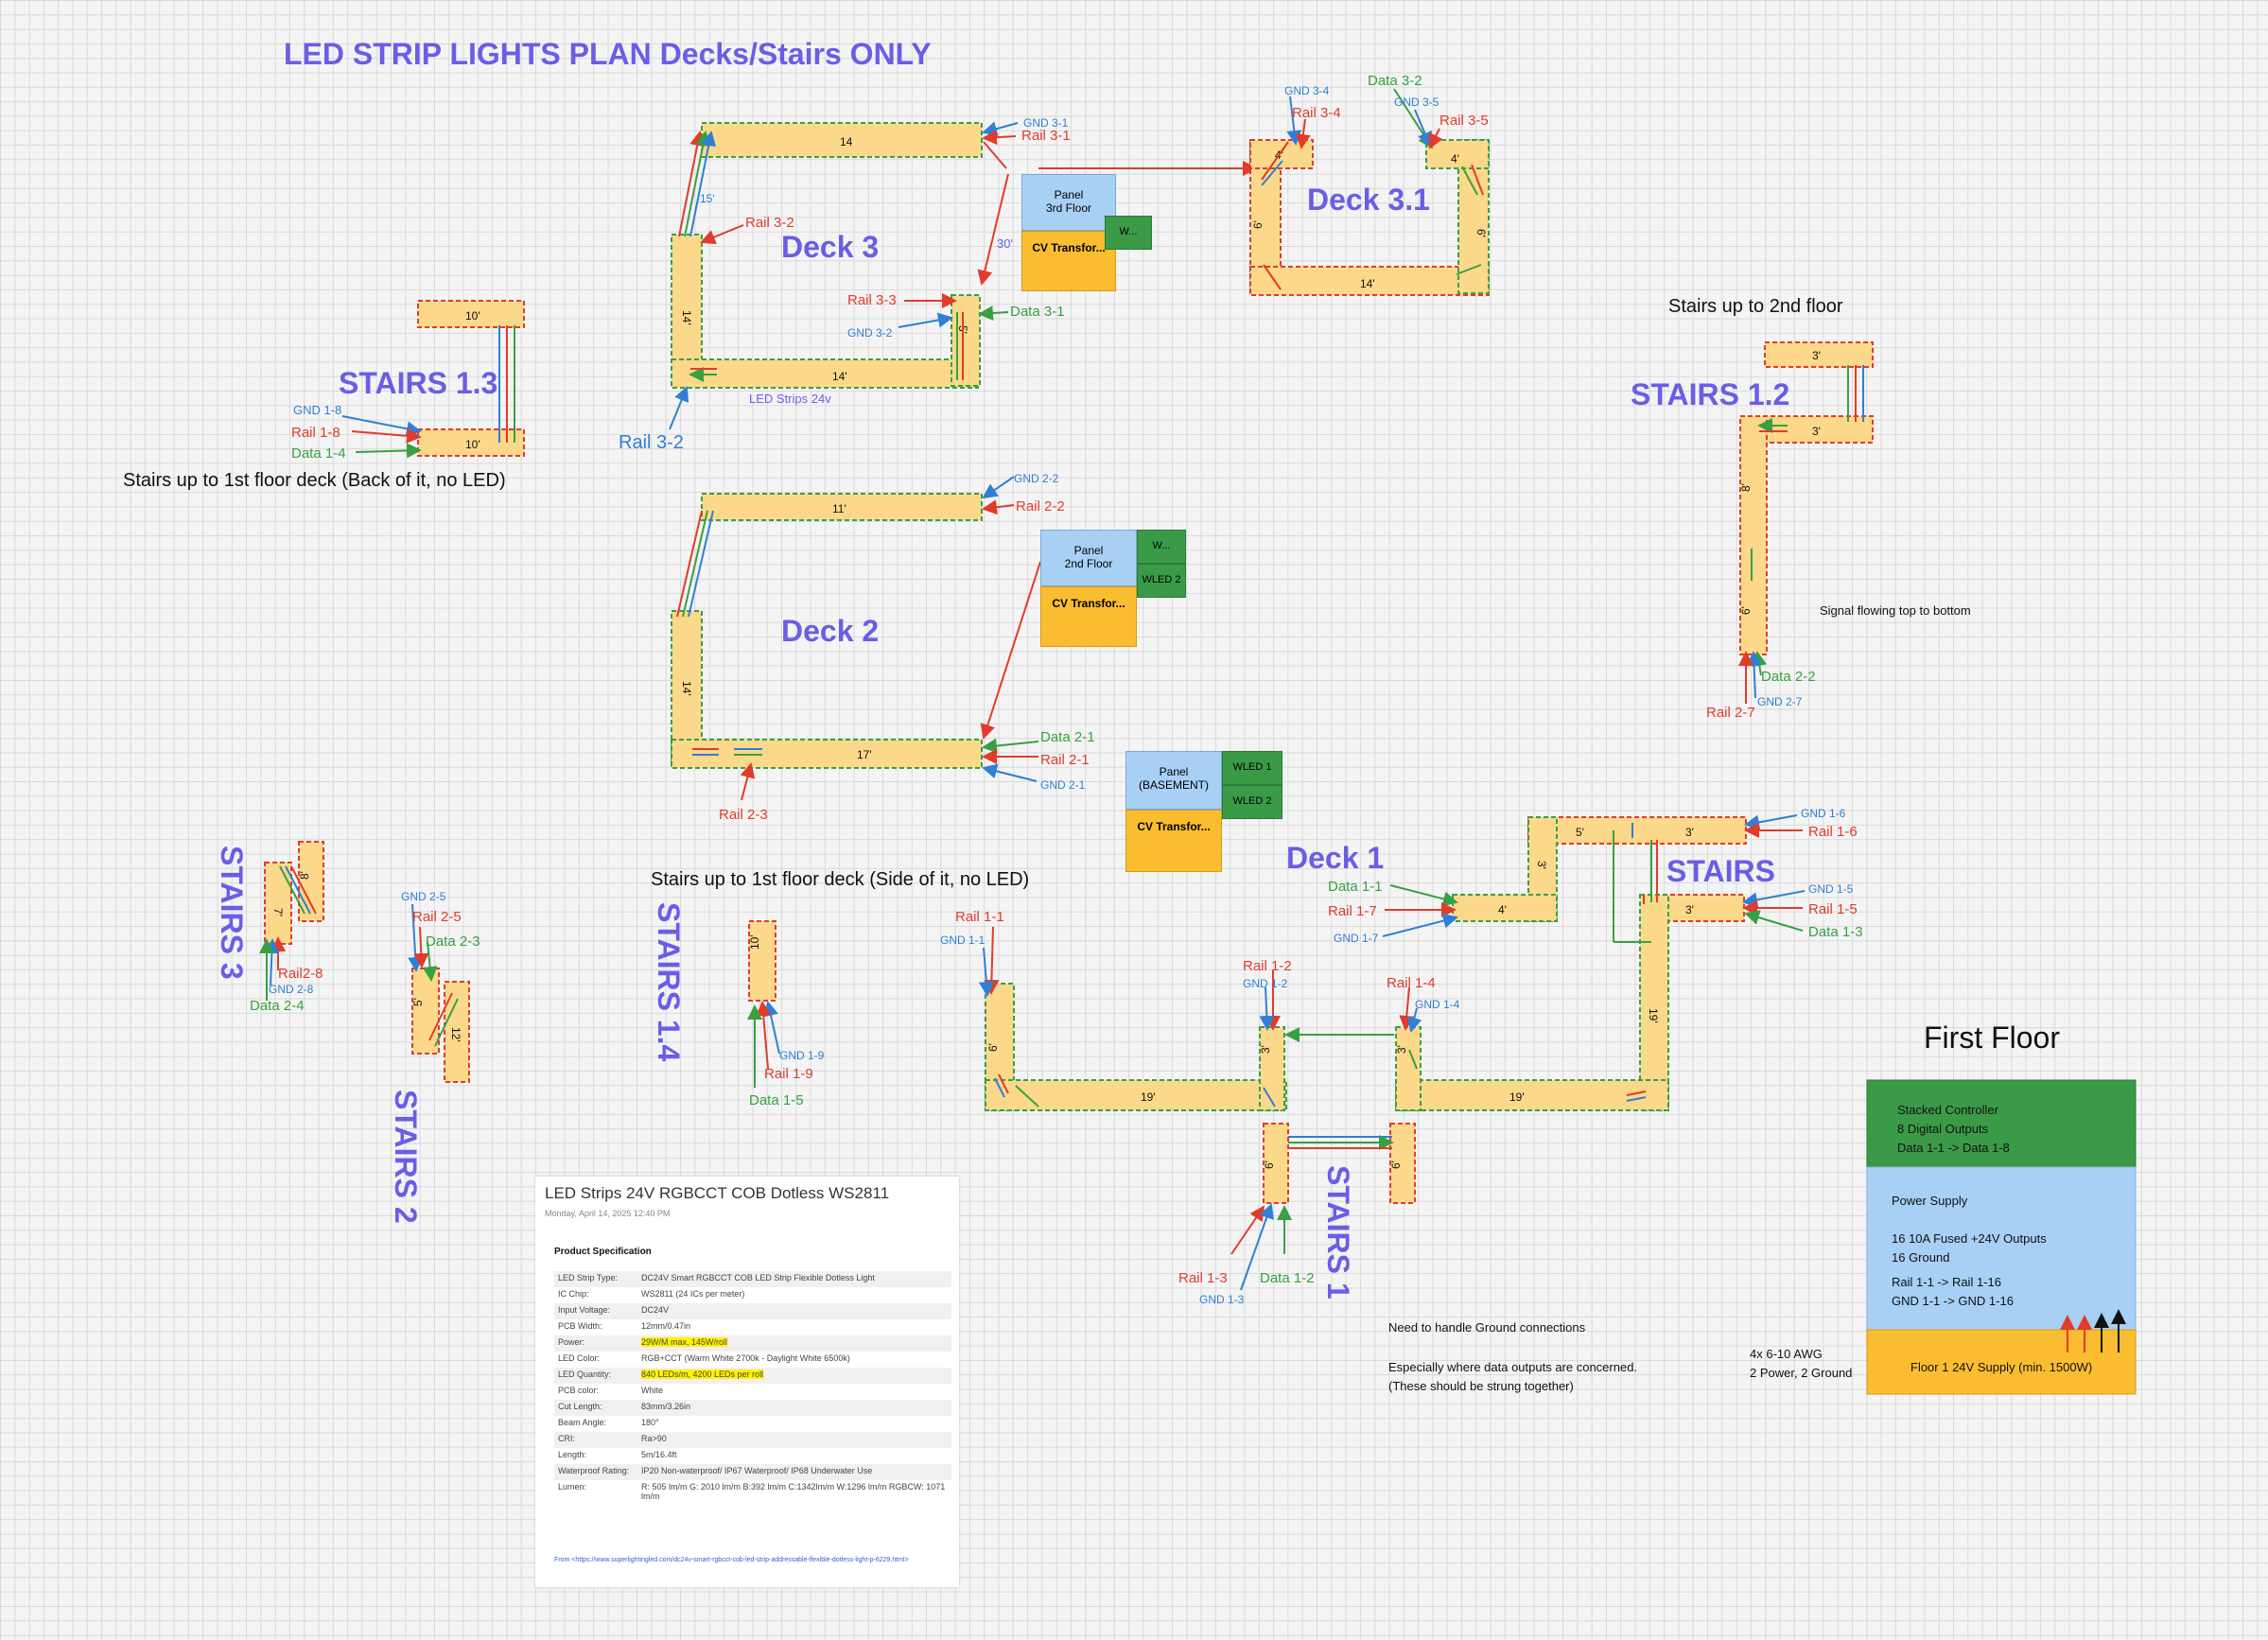  What do you see at coordinates (579, 1358) in the screenshot?
I see `spec-key: LED Color:` at bounding box center [579, 1358].